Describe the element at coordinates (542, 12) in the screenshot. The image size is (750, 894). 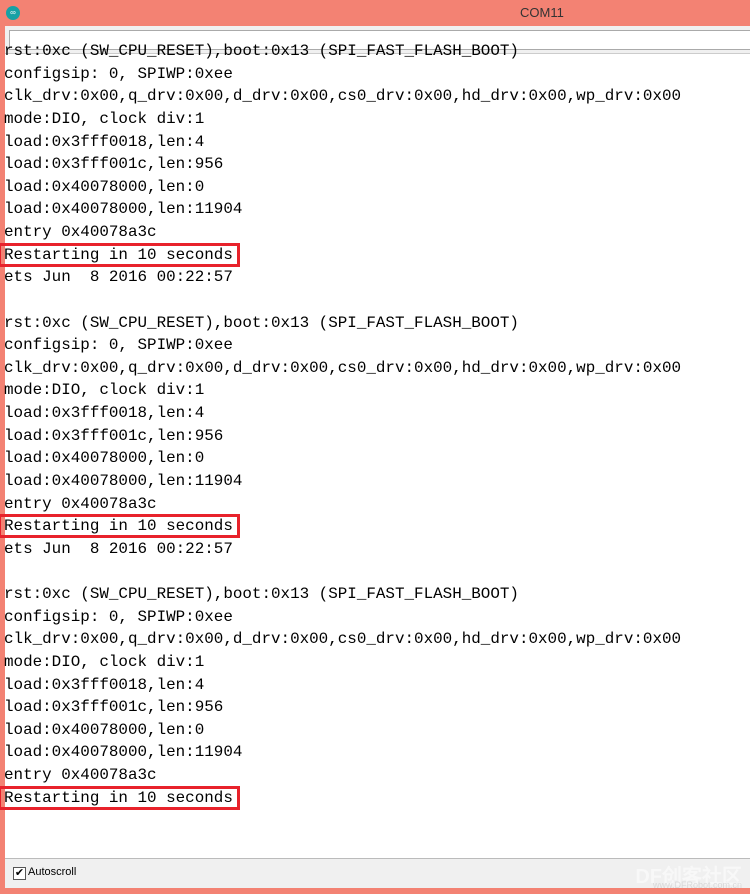
I see `window-title: COM11` at that location.